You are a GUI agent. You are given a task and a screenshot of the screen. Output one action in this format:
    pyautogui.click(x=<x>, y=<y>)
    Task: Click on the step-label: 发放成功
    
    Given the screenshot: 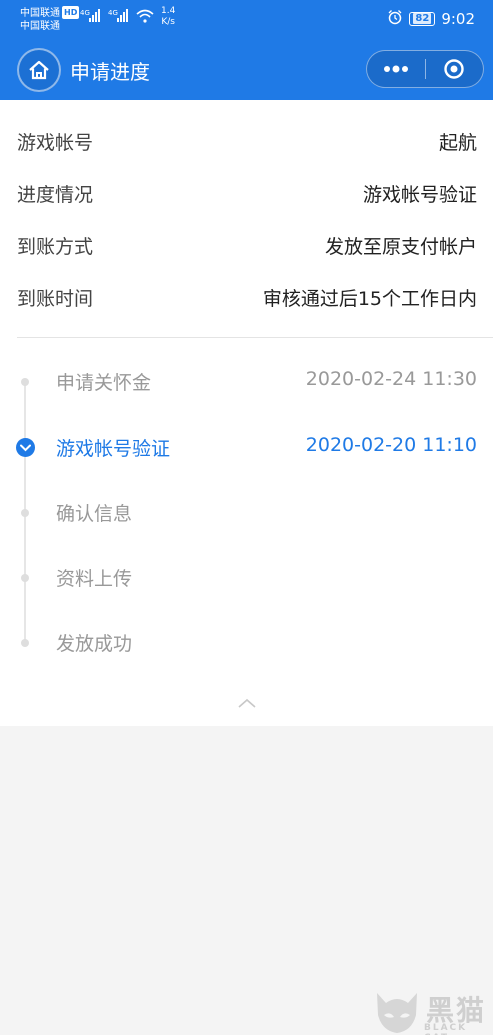 What is the action you would take?
    pyautogui.click(x=94, y=644)
    